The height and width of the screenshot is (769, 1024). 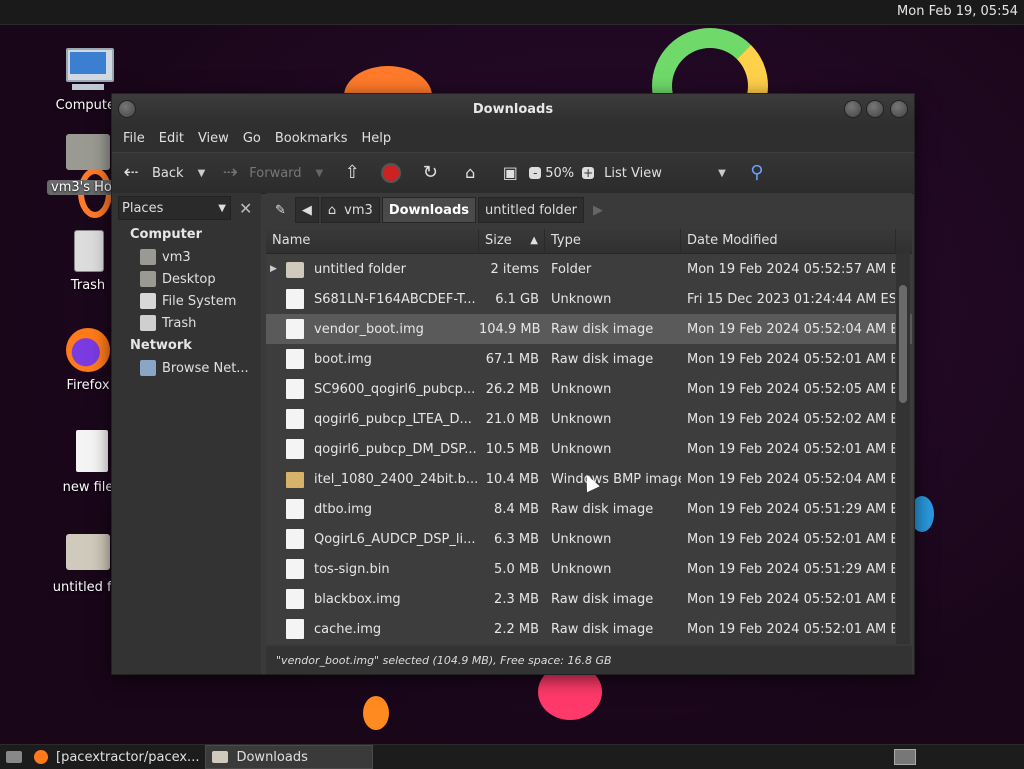 What do you see at coordinates (230, 172) in the screenshot?
I see `forward-arrow-icon: ⇢` at bounding box center [230, 172].